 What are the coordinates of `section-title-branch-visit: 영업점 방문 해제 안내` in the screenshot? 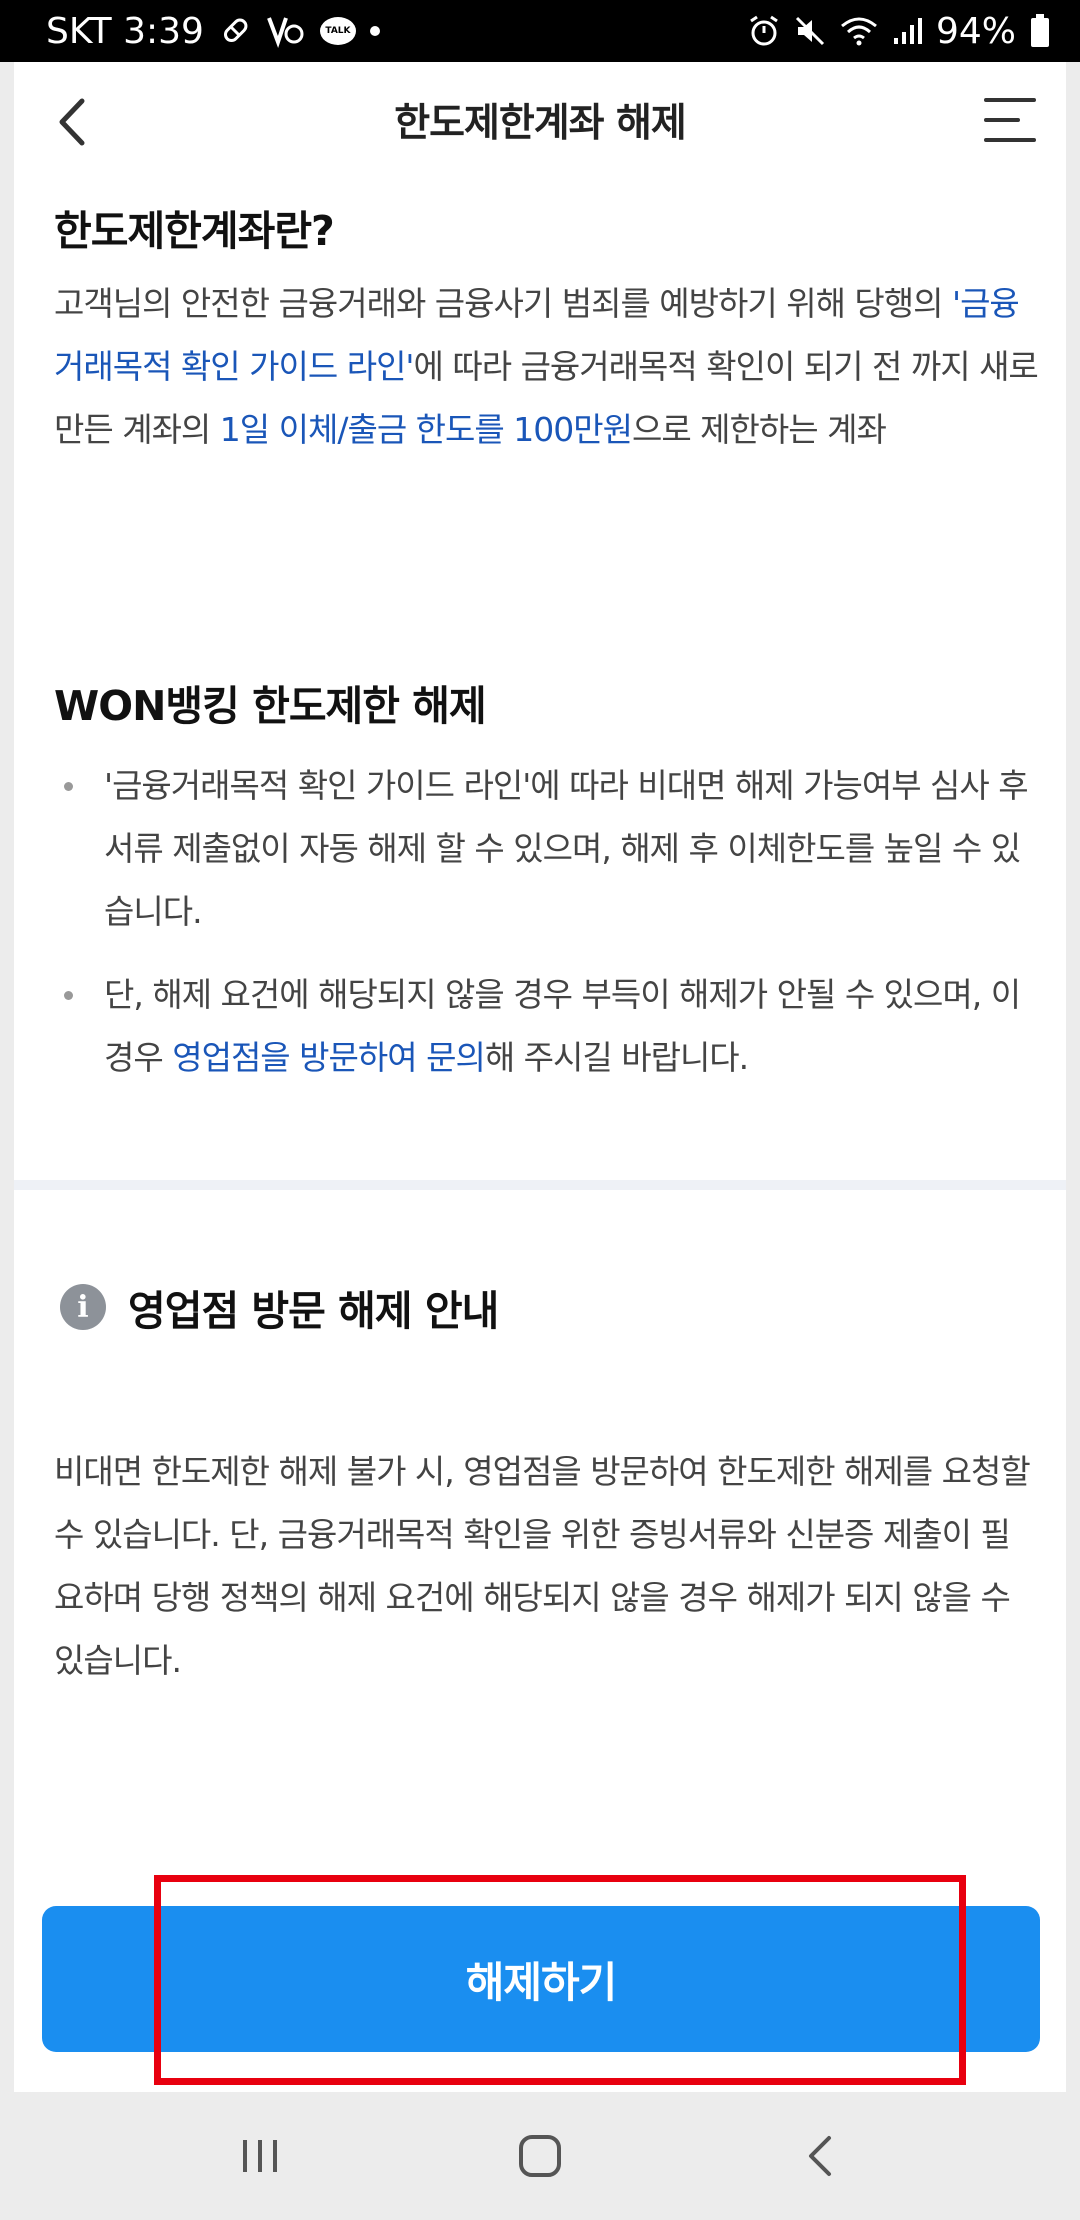 It's located at (313, 1311).